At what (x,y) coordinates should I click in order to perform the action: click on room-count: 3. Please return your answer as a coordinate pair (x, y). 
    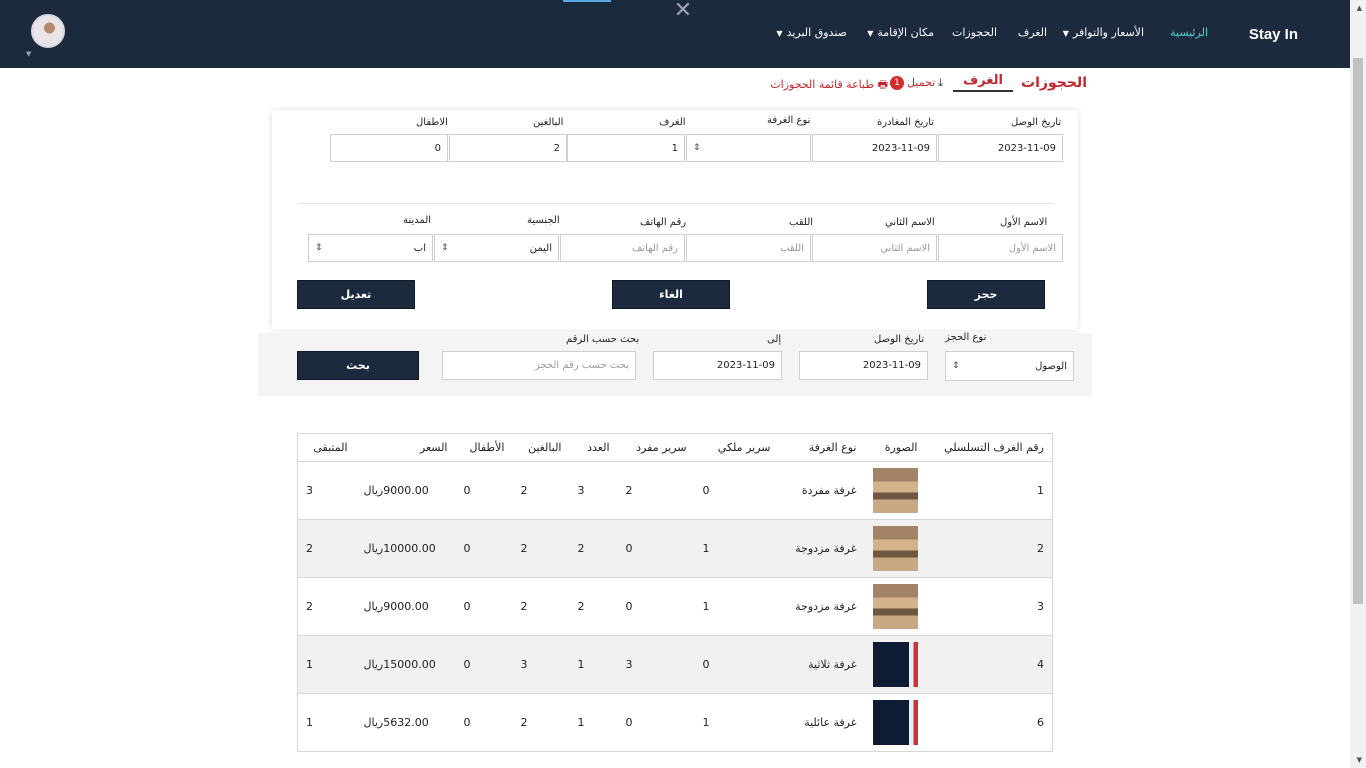
    Looking at the image, I should click on (593, 490).